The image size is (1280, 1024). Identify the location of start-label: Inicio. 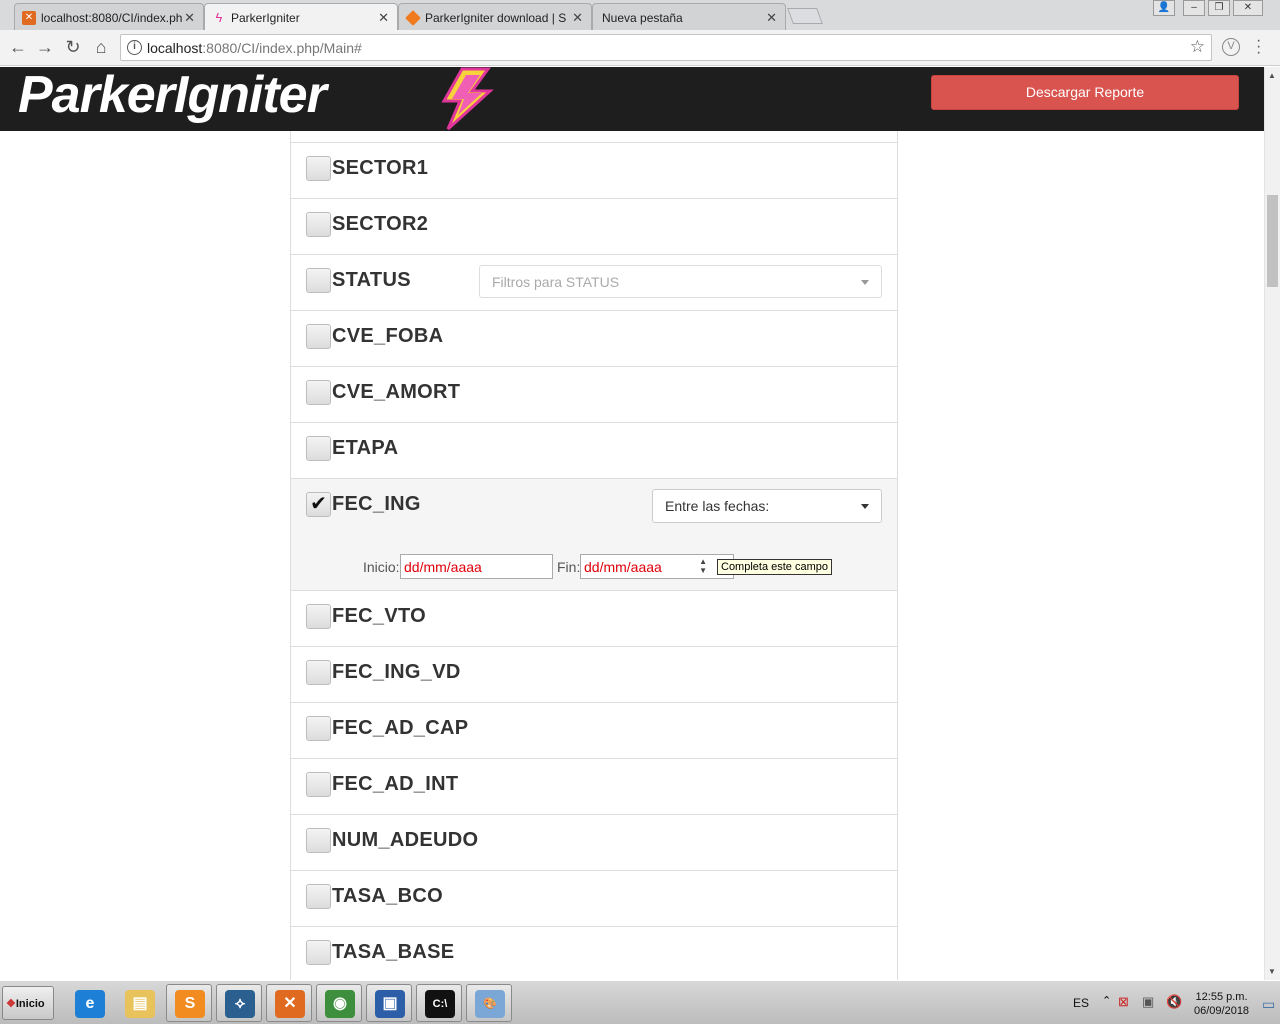
(30, 1004).